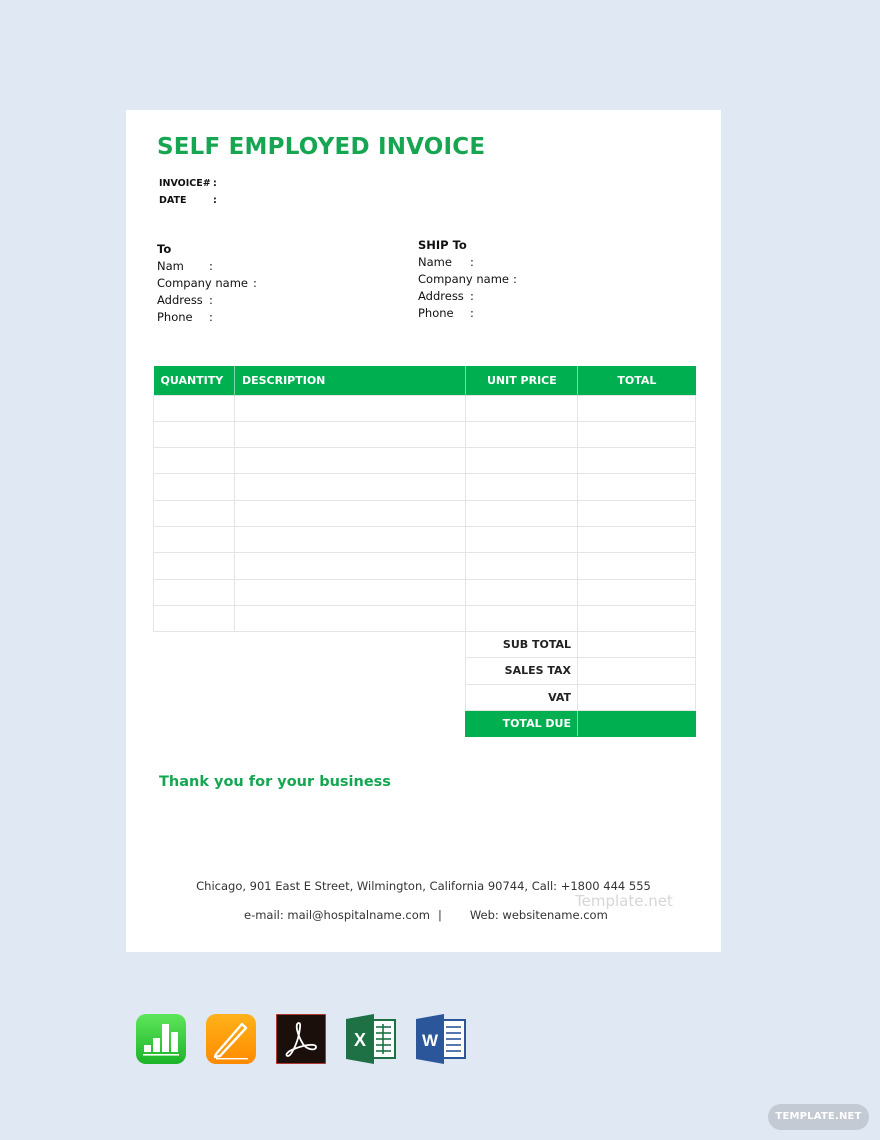 Image resolution: width=880 pixels, height=1140 pixels. What do you see at coordinates (521, 723) in the screenshot?
I see `total-due-label: TOTAL DUE` at bounding box center [521, 723].